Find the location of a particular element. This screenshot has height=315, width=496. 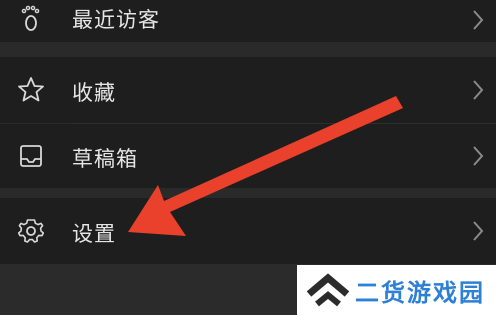

footprint-icon is located at coordinates (30, 18).